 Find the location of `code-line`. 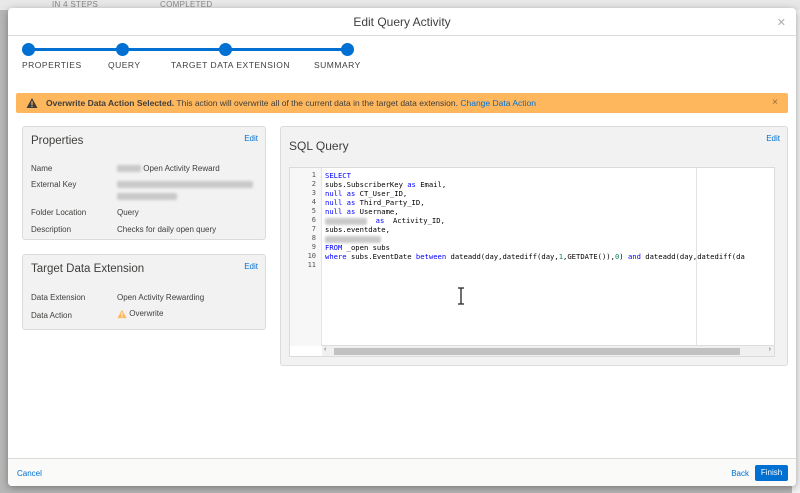

code-line is located at coordinates (353, 238).